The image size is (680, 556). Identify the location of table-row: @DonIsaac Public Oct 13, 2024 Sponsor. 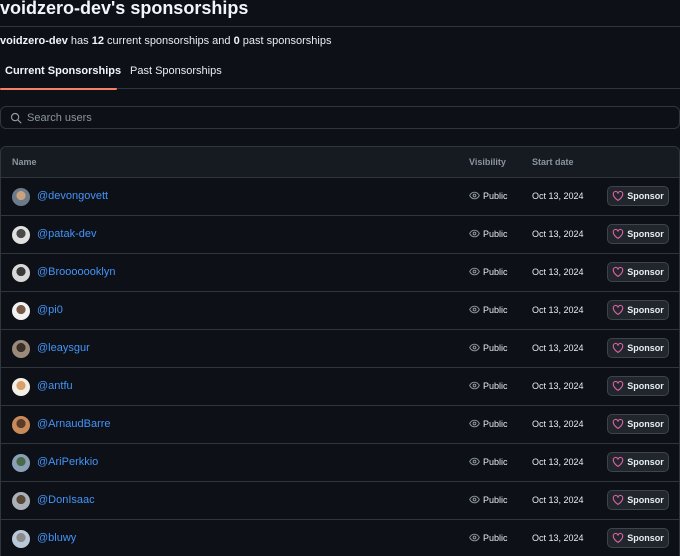
(340, 501).